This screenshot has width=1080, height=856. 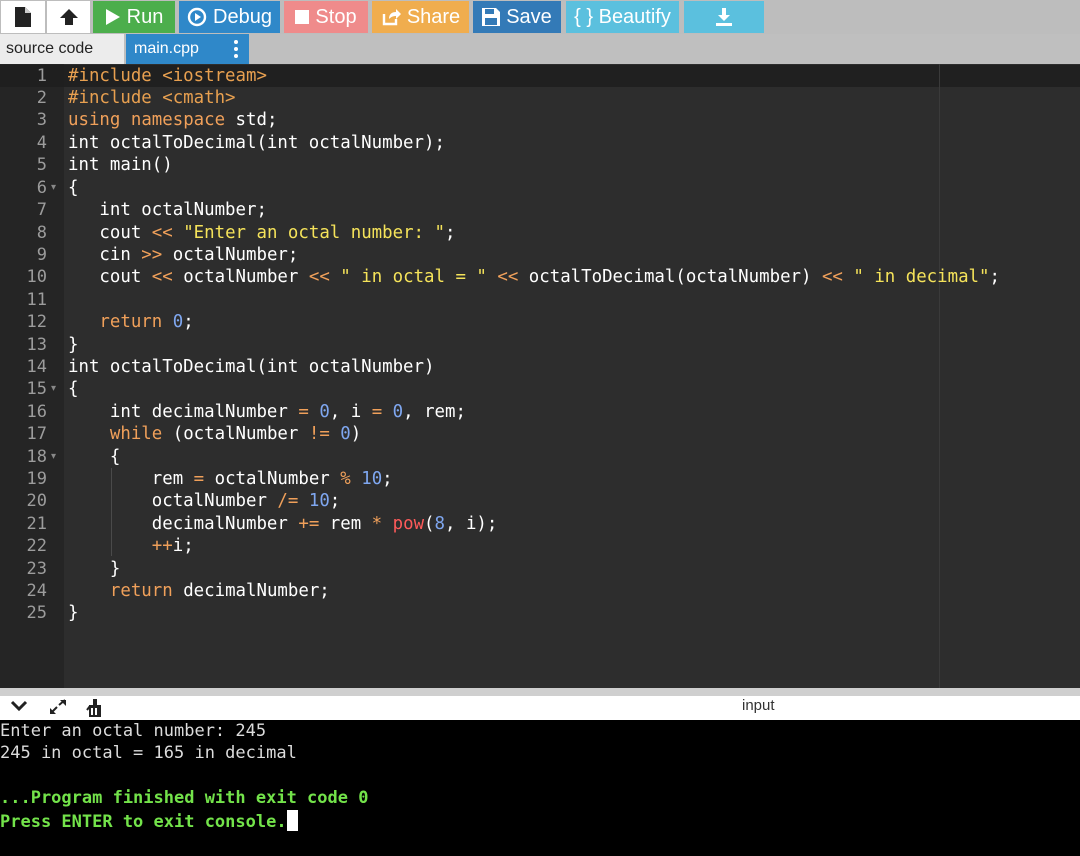 I want to click on line-number: 9, so click(x=41, y=255).